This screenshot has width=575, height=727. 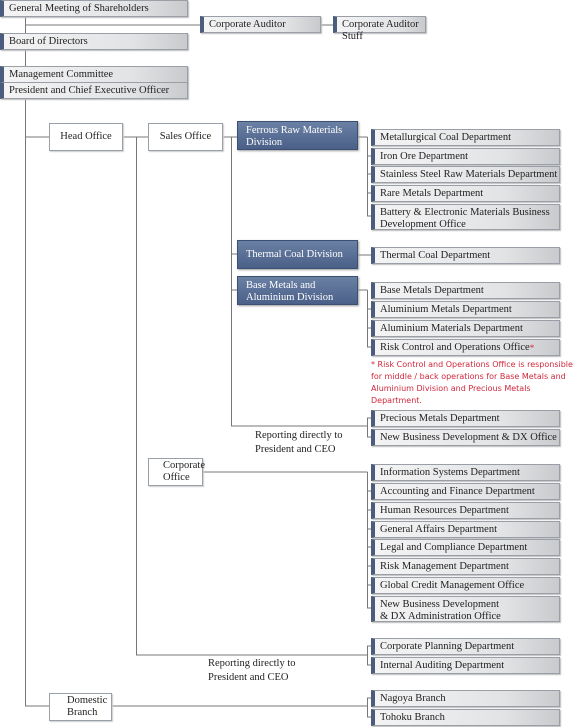 I want to click on dept-box: Accounting and Finance Department, so click(x=465, y=491).